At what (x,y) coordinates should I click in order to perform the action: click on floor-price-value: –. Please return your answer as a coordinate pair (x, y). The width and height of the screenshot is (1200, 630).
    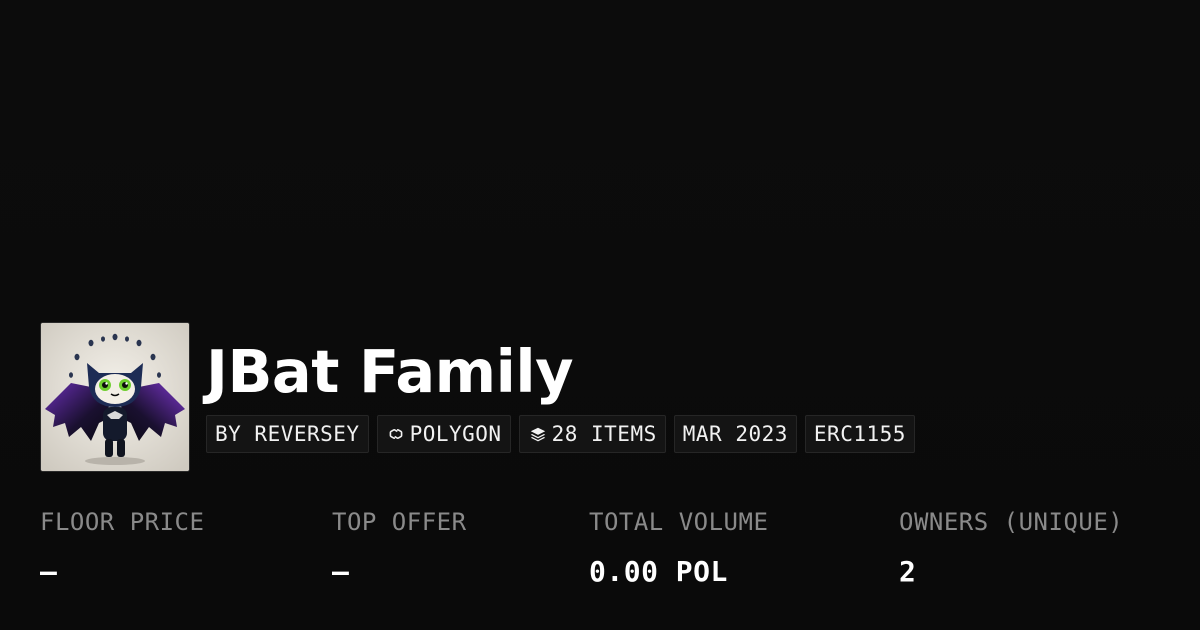
    Looking at the image, I should click on (49, 571).